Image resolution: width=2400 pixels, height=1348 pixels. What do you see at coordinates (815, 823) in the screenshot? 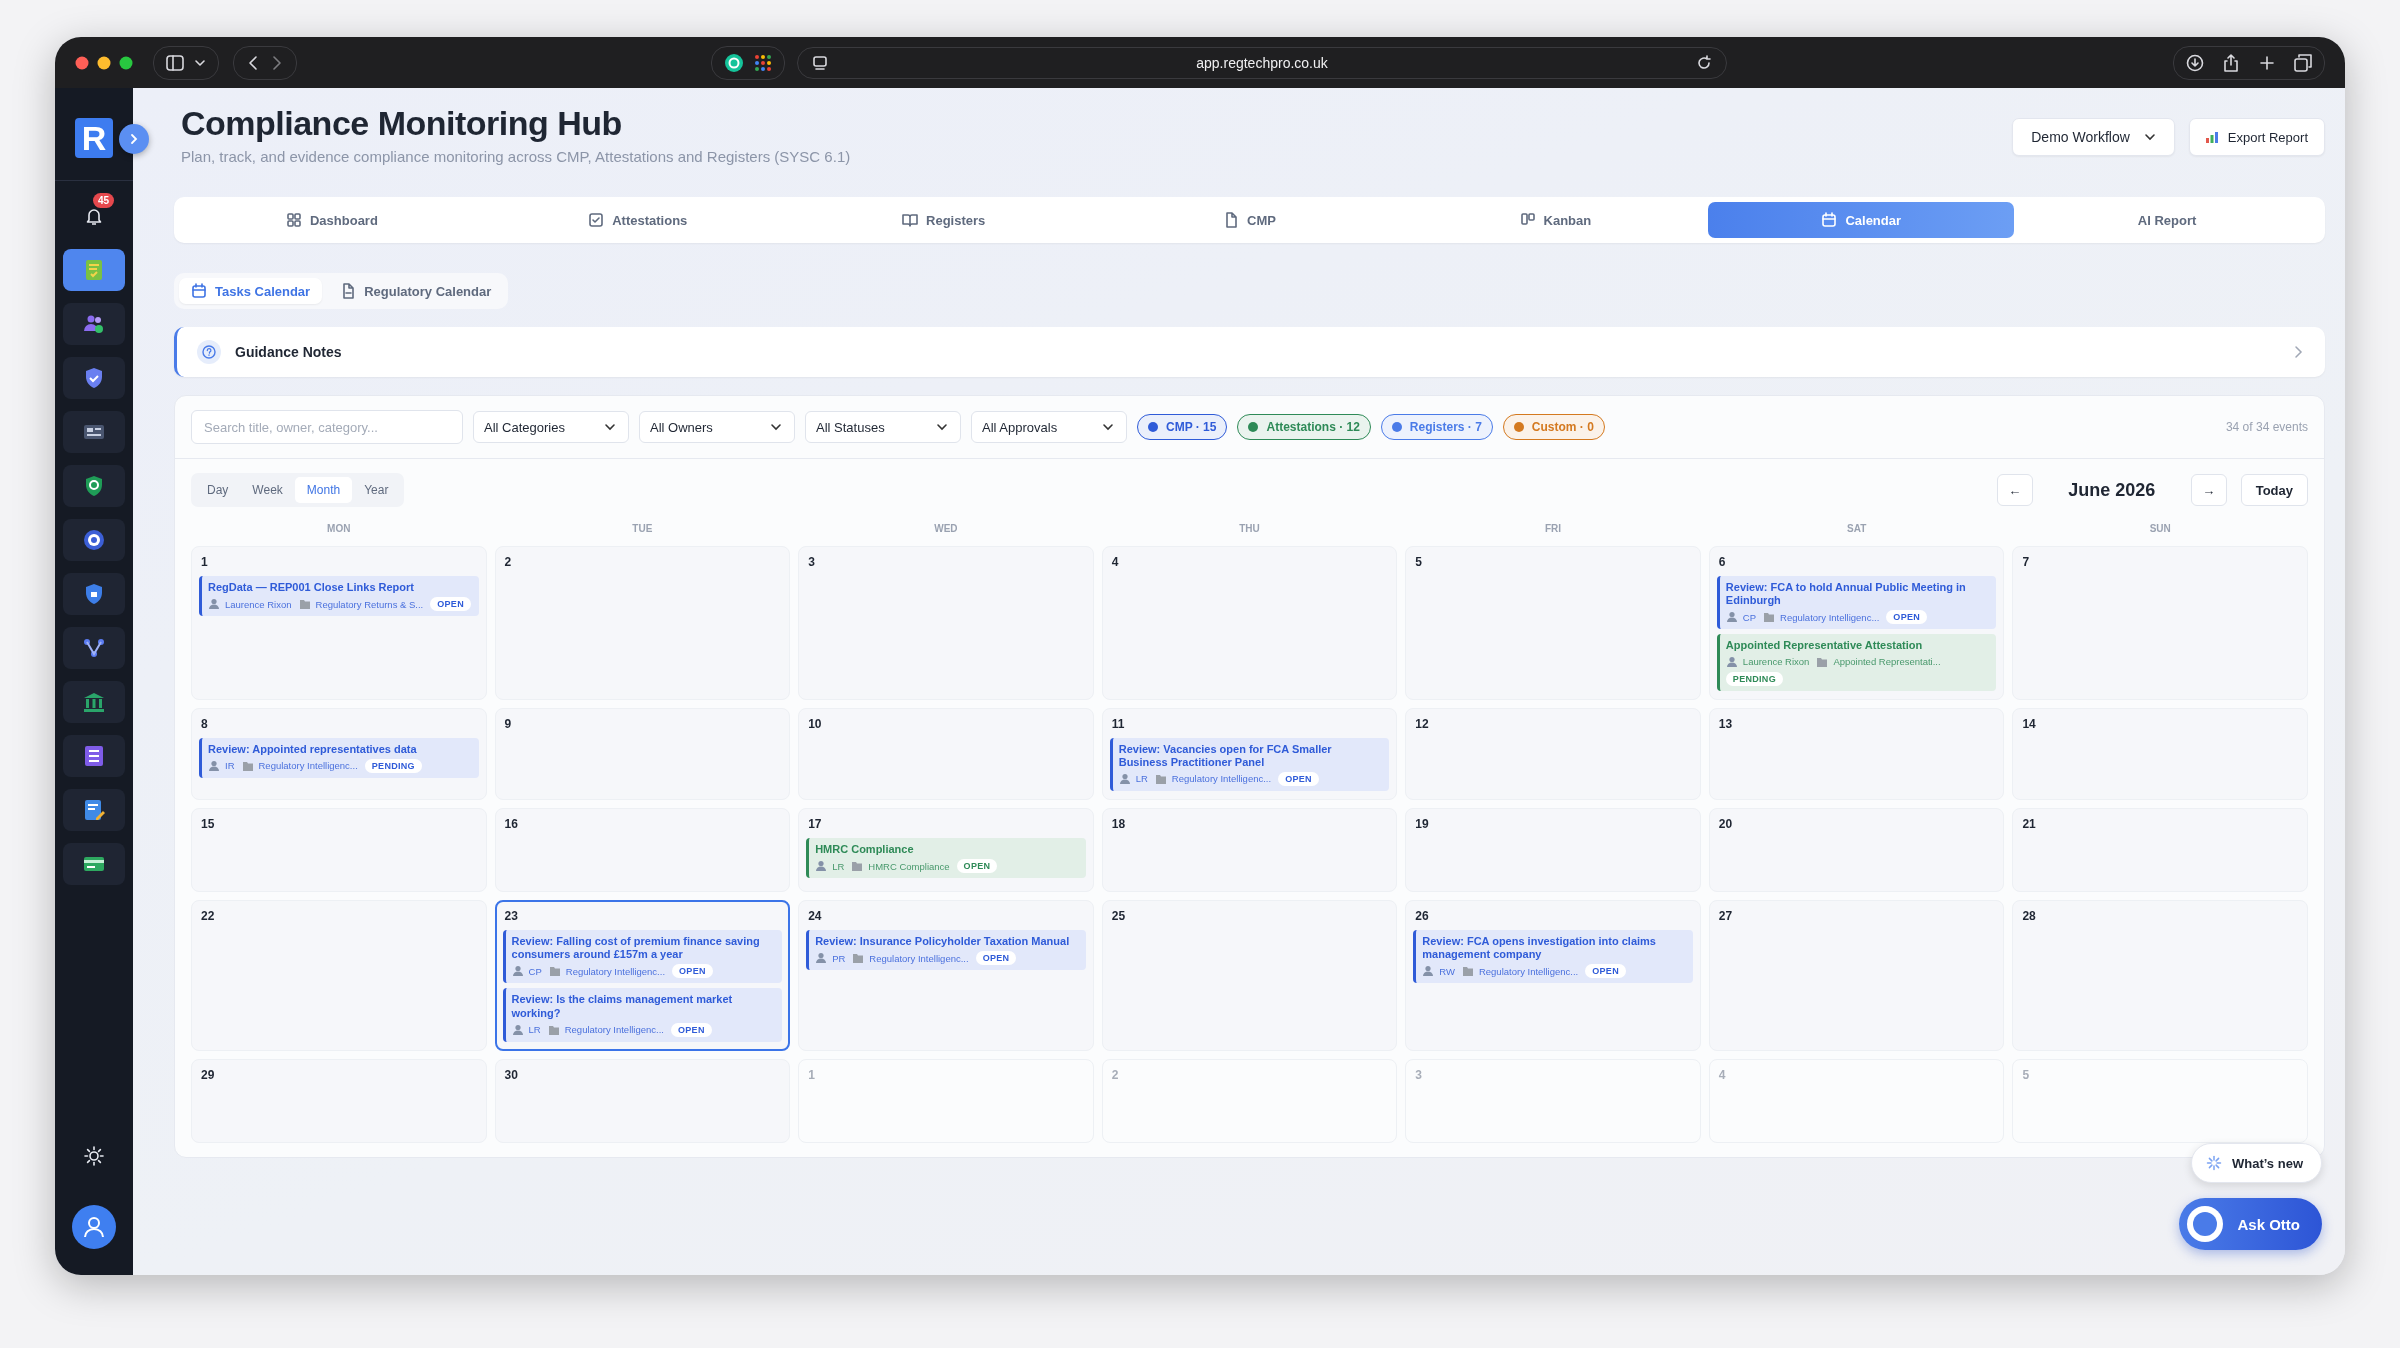
I see `day-number: 17` at bounding box center [815, 823].